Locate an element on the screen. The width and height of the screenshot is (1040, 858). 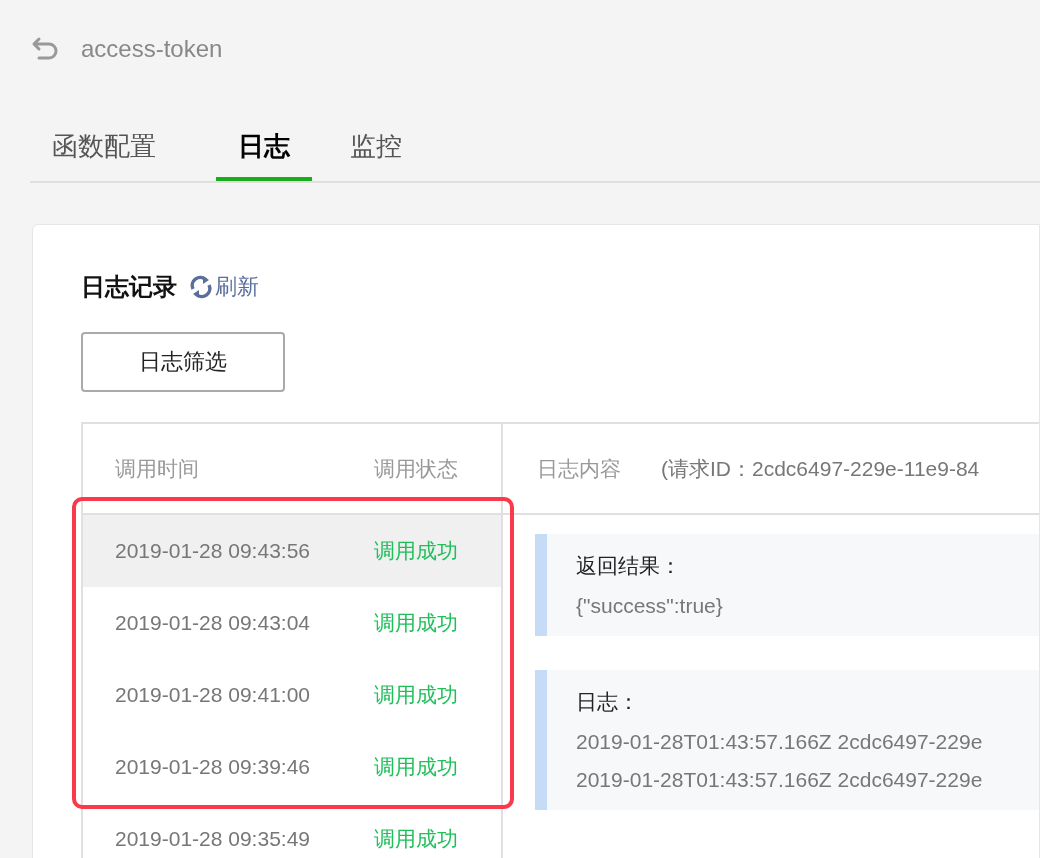
time-cell-text: 2019-01-28 09:41:00 is located at coordinates (213, 695).